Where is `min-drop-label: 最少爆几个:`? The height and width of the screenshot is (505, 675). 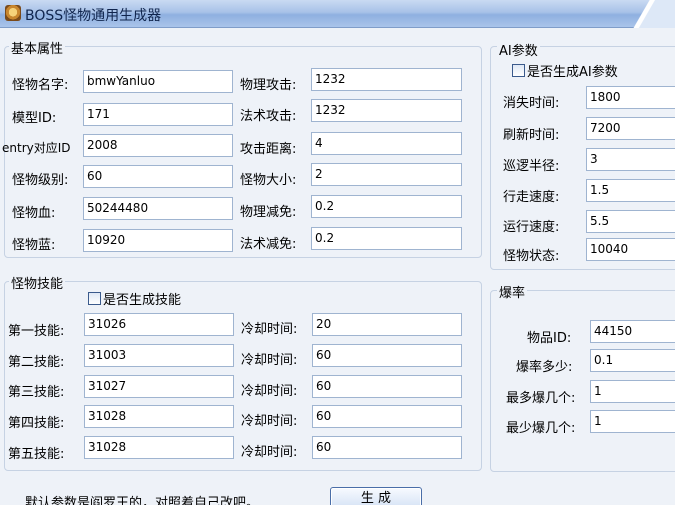 min-drop-label: 最少爆几个: is located at coordinates (541, 428).